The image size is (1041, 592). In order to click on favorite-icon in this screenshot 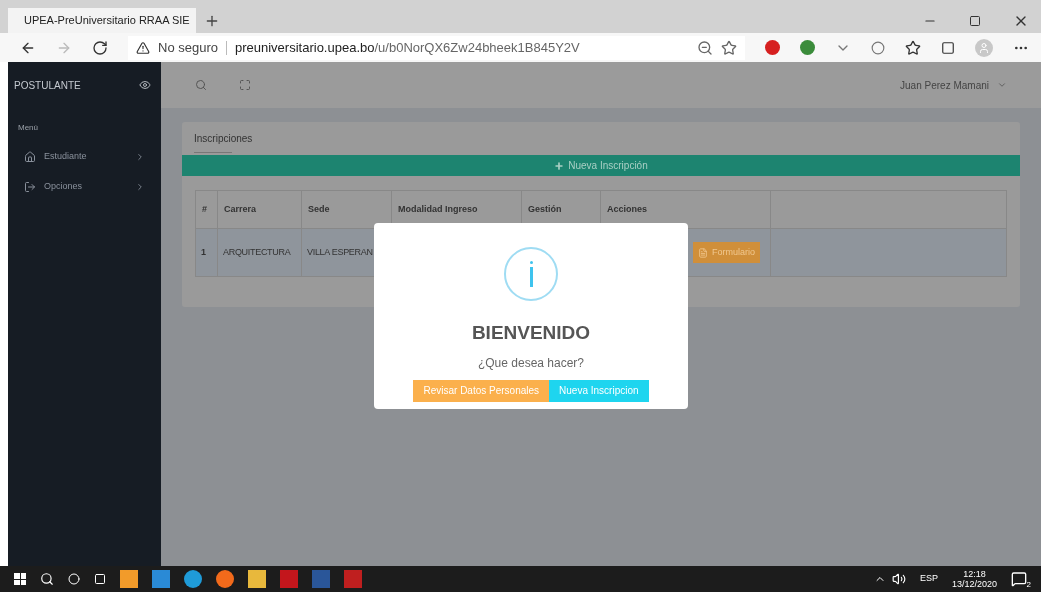, I will do `click(729, 47)`.